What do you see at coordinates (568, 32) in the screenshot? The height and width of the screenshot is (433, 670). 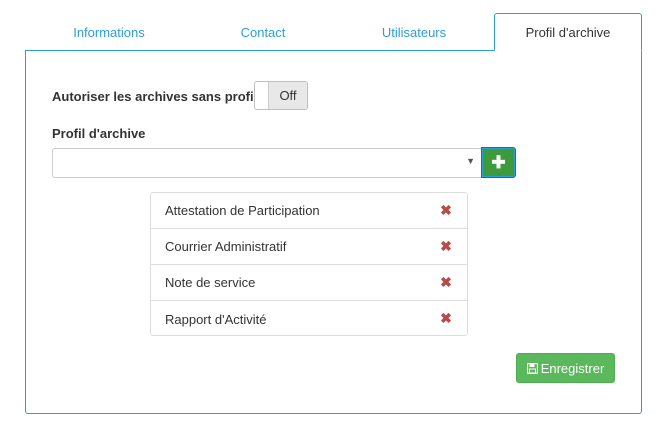 I see `tab-profil-archive: Profil d'archive` at bounding box center [568, 32].